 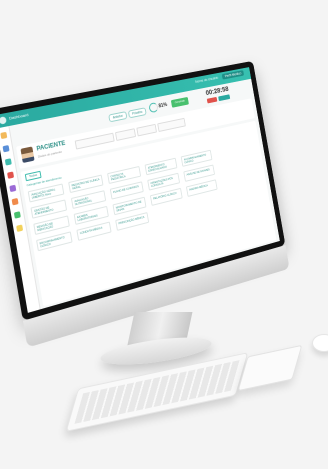 What do you see at coordinates (233, 75) in the screenshot?
I see `user-profile-badge: Perfil Médico` at bounding box center [233, 75].